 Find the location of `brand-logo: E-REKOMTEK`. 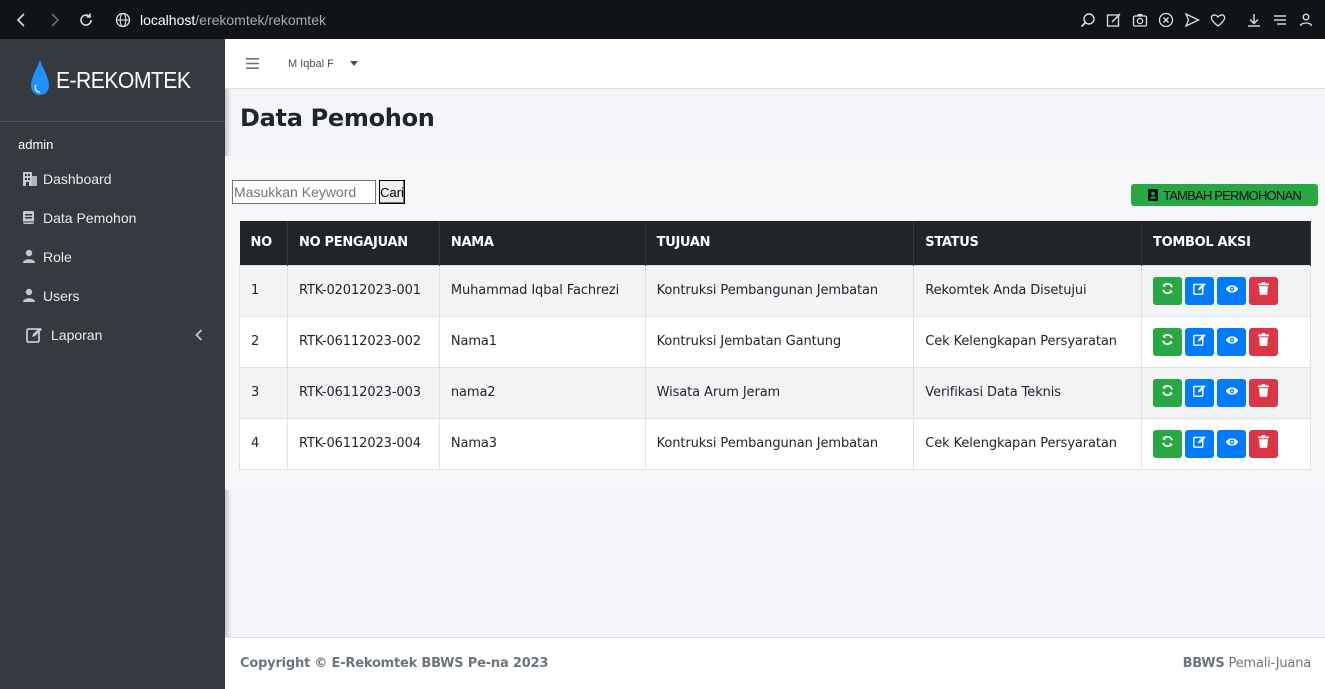

brand-logo: E-REKOMTEK is located at coordinates (112, 80).